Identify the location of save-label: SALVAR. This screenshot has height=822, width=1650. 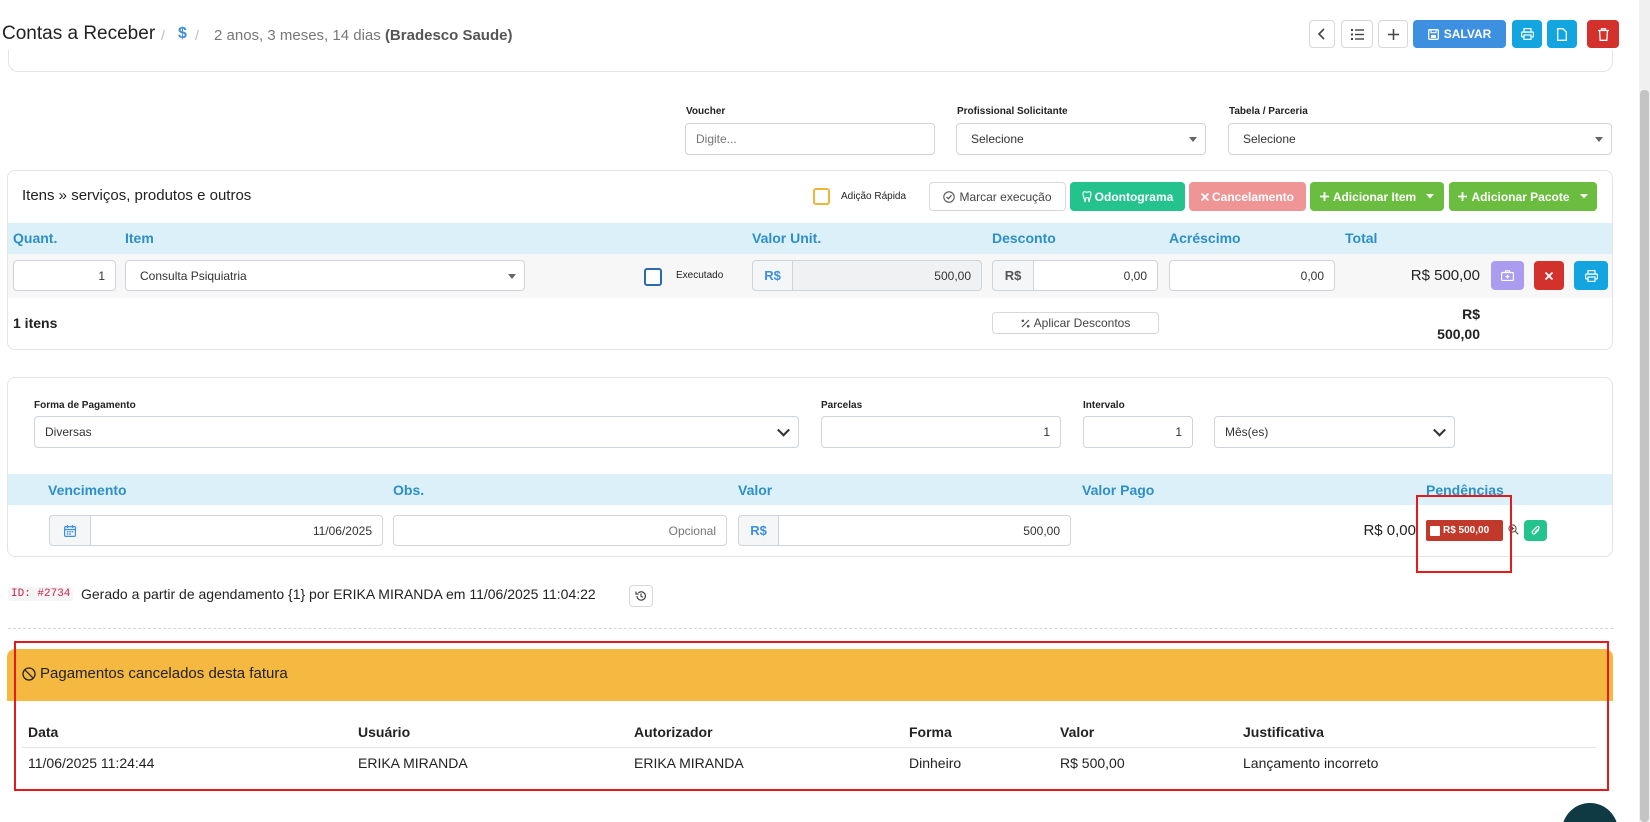
(1467, 34).